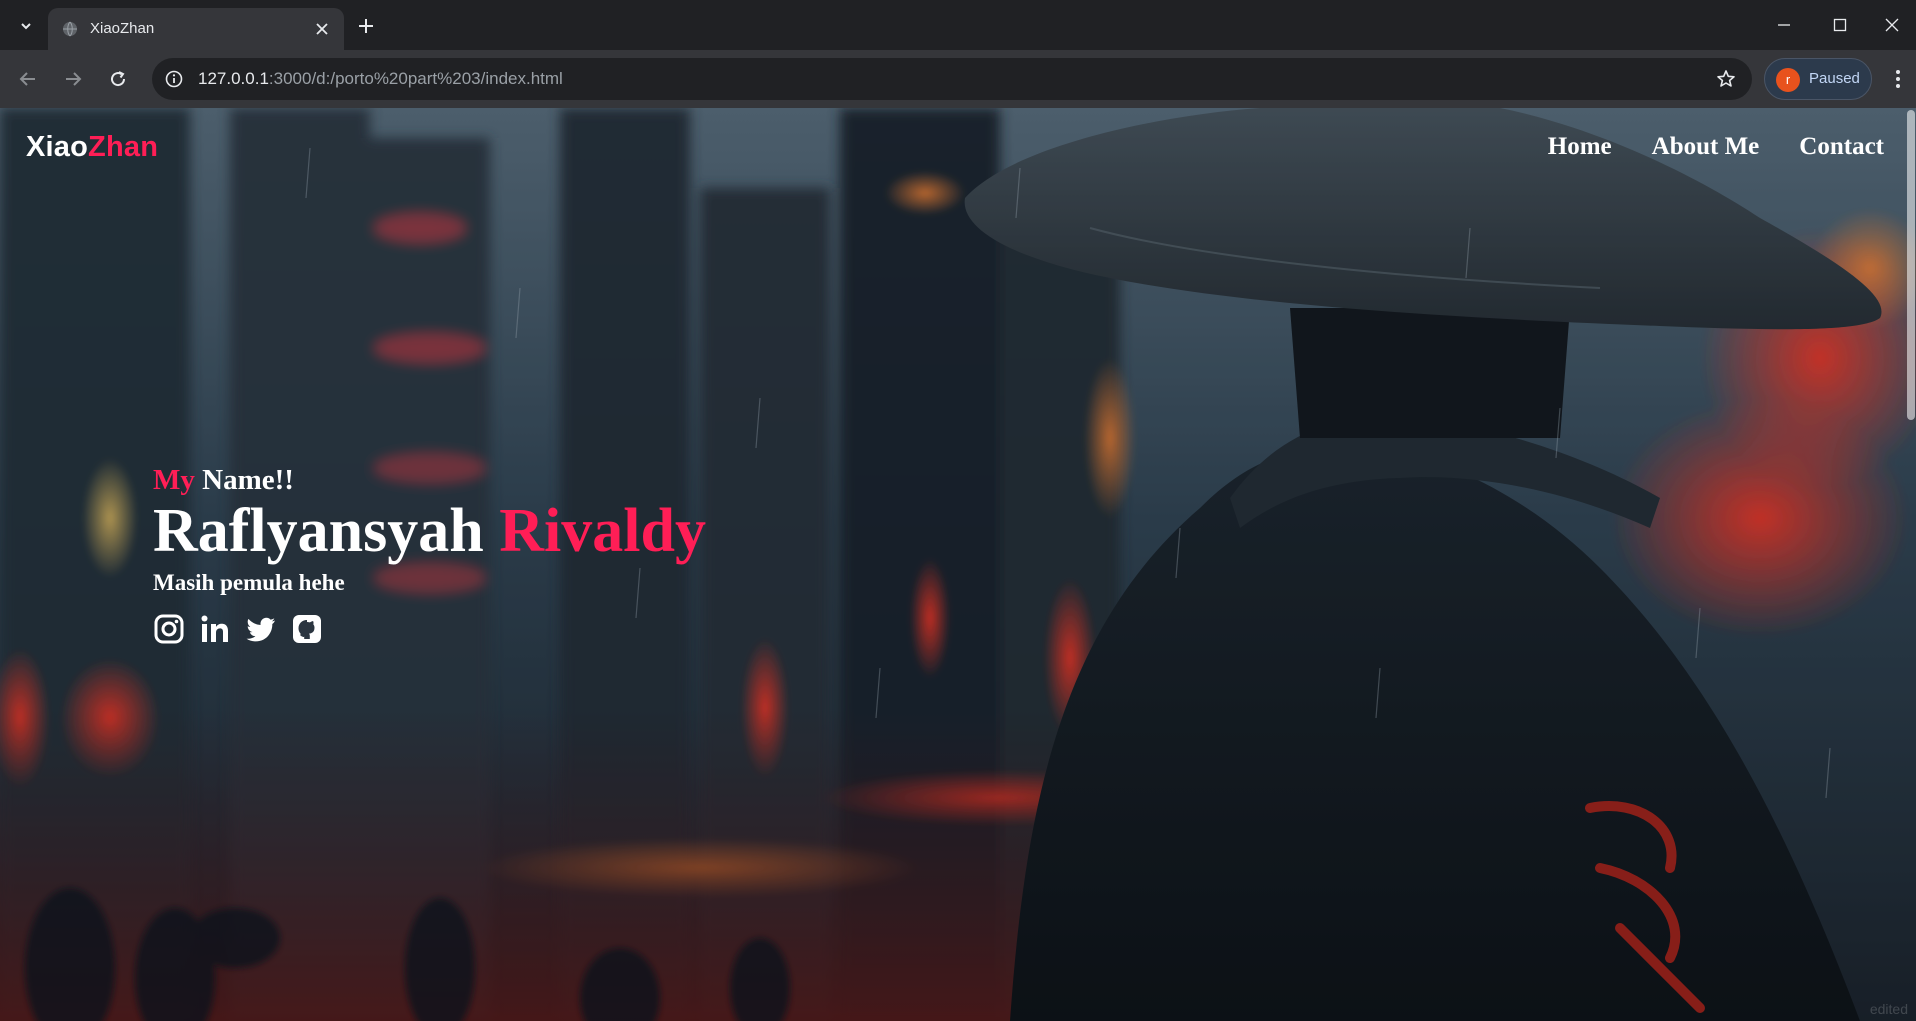 The height and width of the screenshot is (1021, 1916). I want to click on hero-greeting: My Name!!, so click(429, 480).